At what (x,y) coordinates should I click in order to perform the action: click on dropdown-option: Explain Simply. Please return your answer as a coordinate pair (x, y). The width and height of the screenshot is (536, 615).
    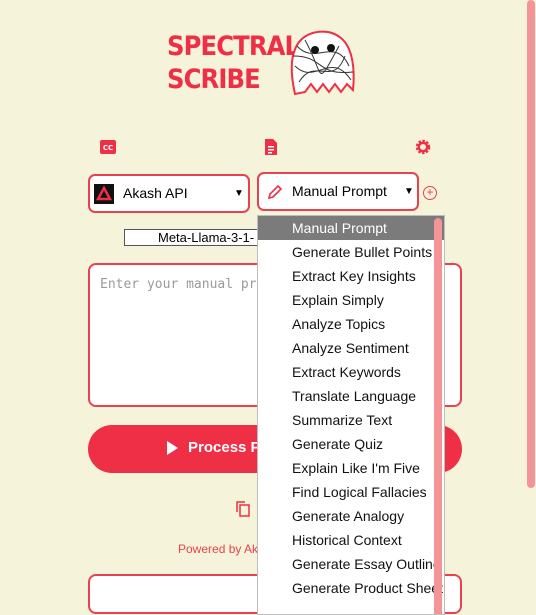
    Looking at the image, I should click on (351, 300).